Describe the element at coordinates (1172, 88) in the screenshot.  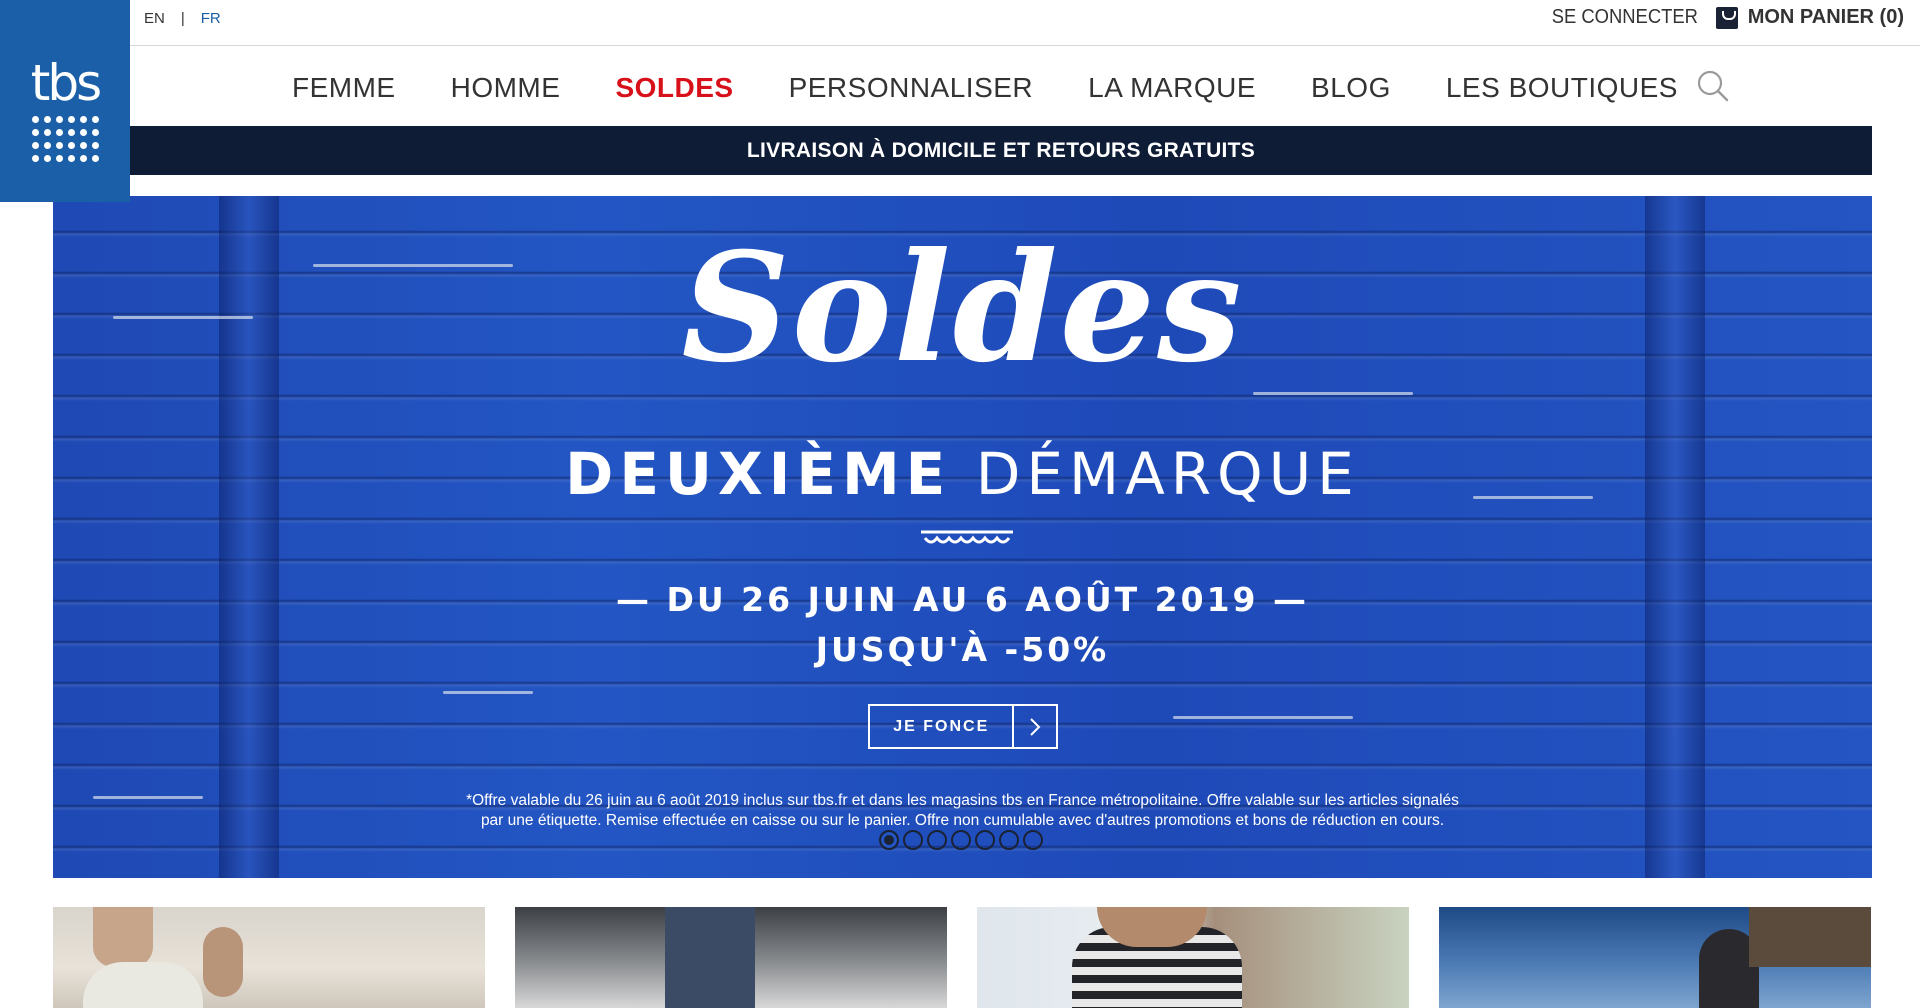
I see `nav-item-la-marque: LA MARQUE` at that location.